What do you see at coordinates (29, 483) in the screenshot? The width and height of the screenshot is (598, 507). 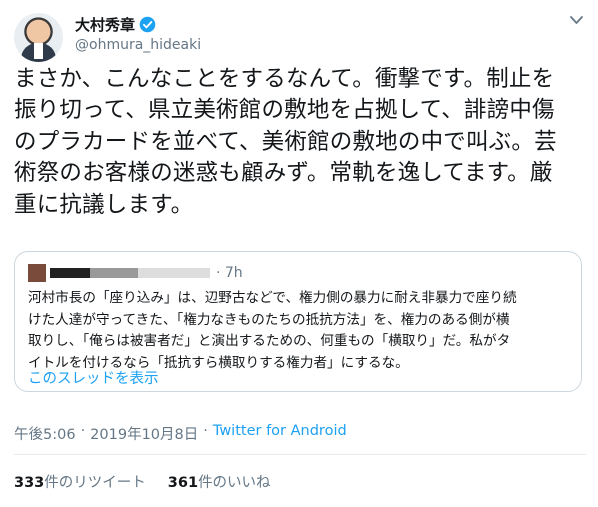 I see `retweets-count: 333` at bounding box center [29, 483].